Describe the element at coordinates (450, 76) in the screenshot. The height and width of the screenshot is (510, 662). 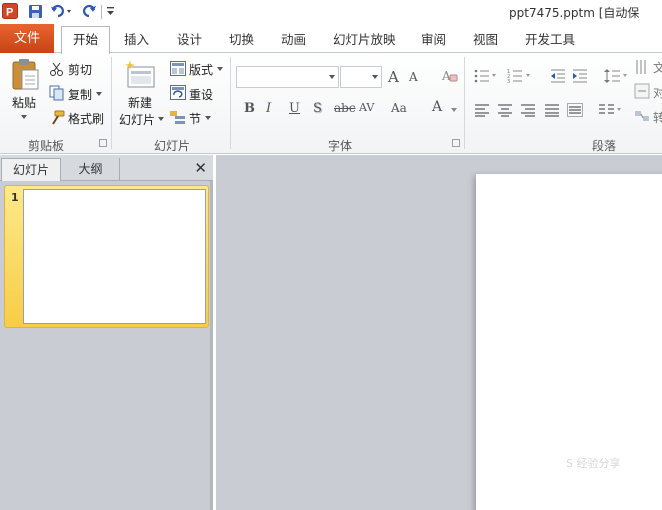
I see `clear-format-icon: A` at that location.